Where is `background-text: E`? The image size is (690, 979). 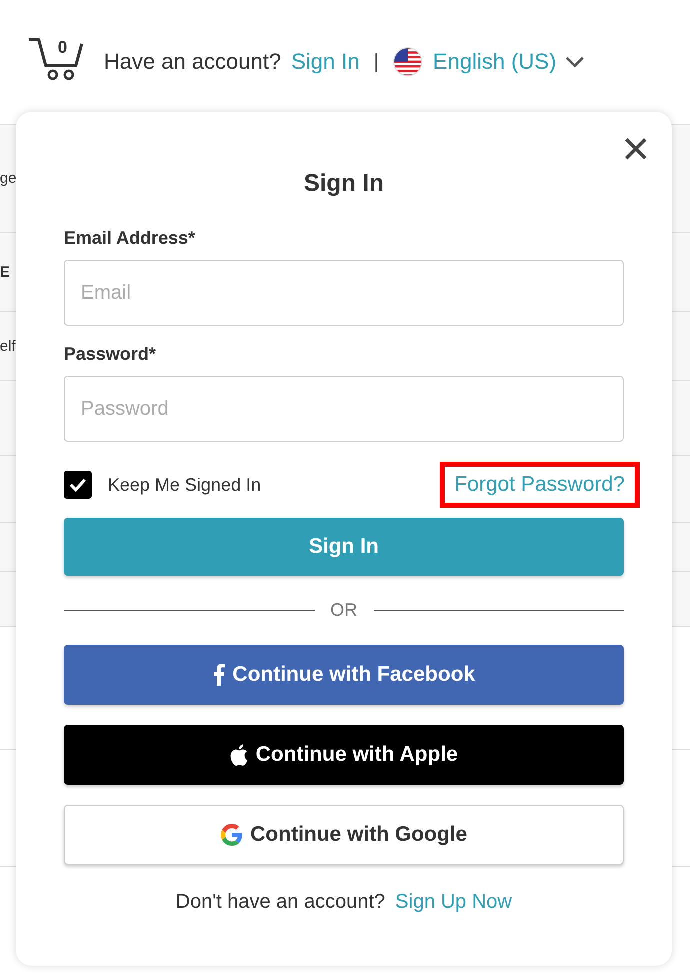
background-text: E is located at coordinates (5, 272).